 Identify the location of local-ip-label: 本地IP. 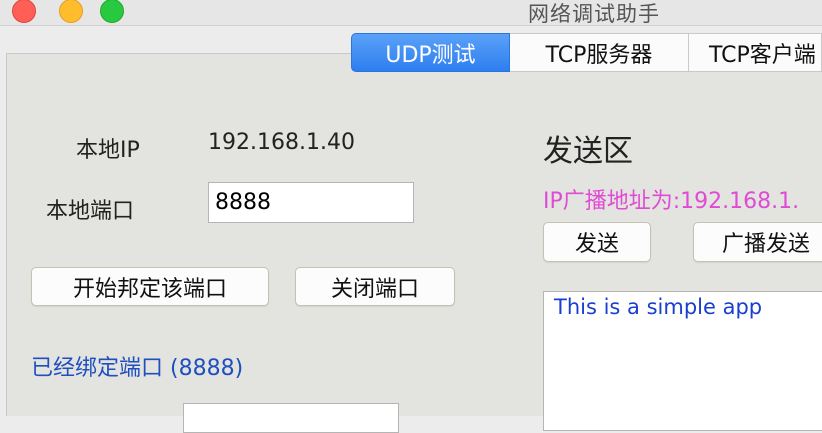
(108, 150).